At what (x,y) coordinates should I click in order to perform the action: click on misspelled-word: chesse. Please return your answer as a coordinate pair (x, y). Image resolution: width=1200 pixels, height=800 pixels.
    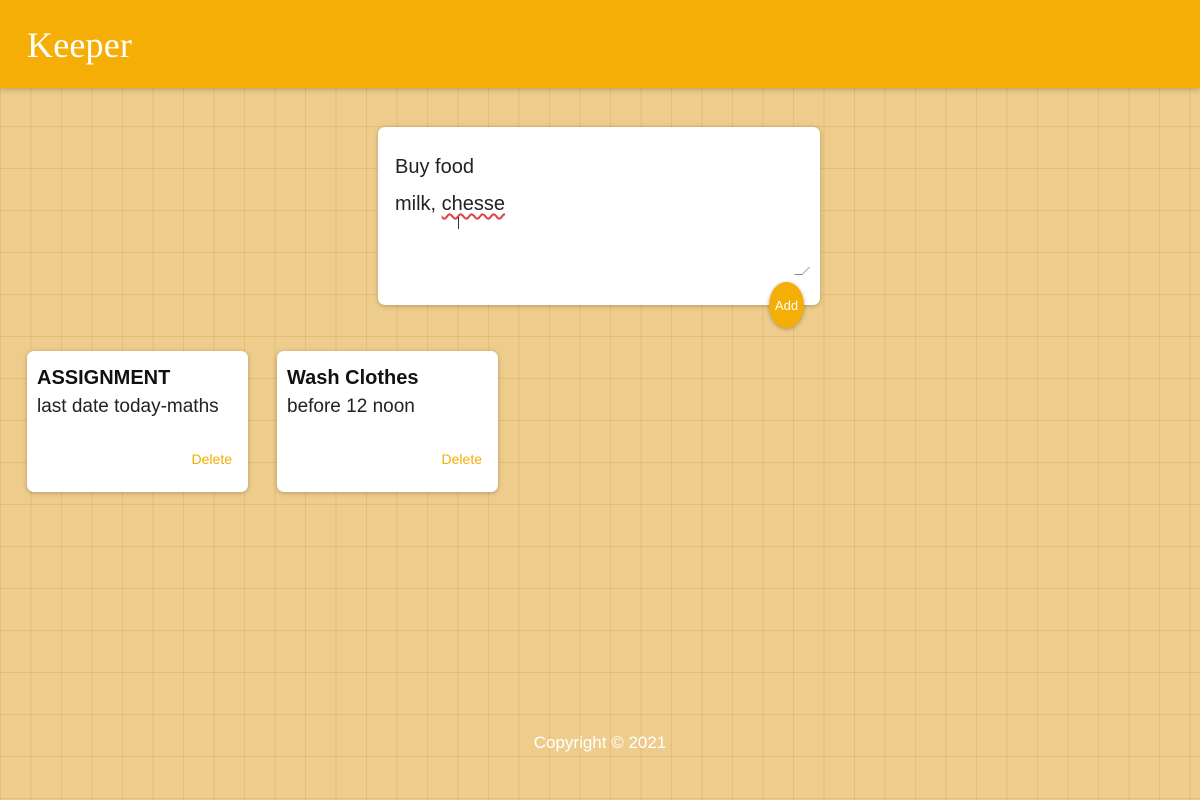
    Looking at the image, I should click on (473, 204).